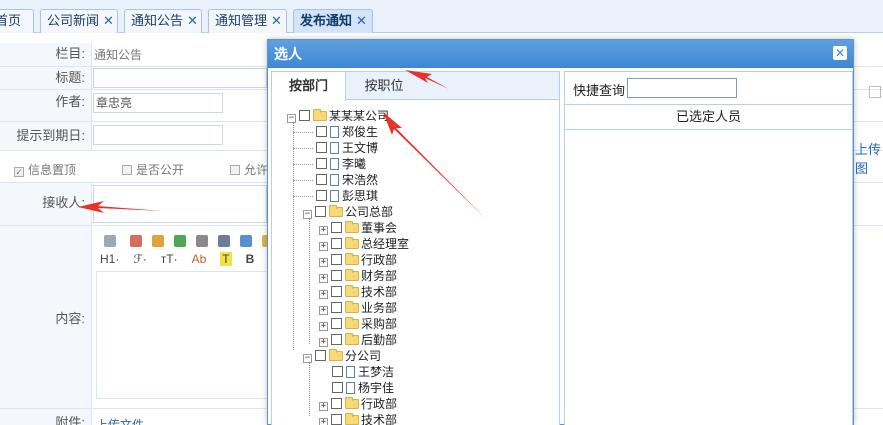  I want to click on tab-bar: 首页 公司新闻 ✕ 通知公告 ✕ 通知管理 ✕ 发布通知 ✕, so click(441, 16).